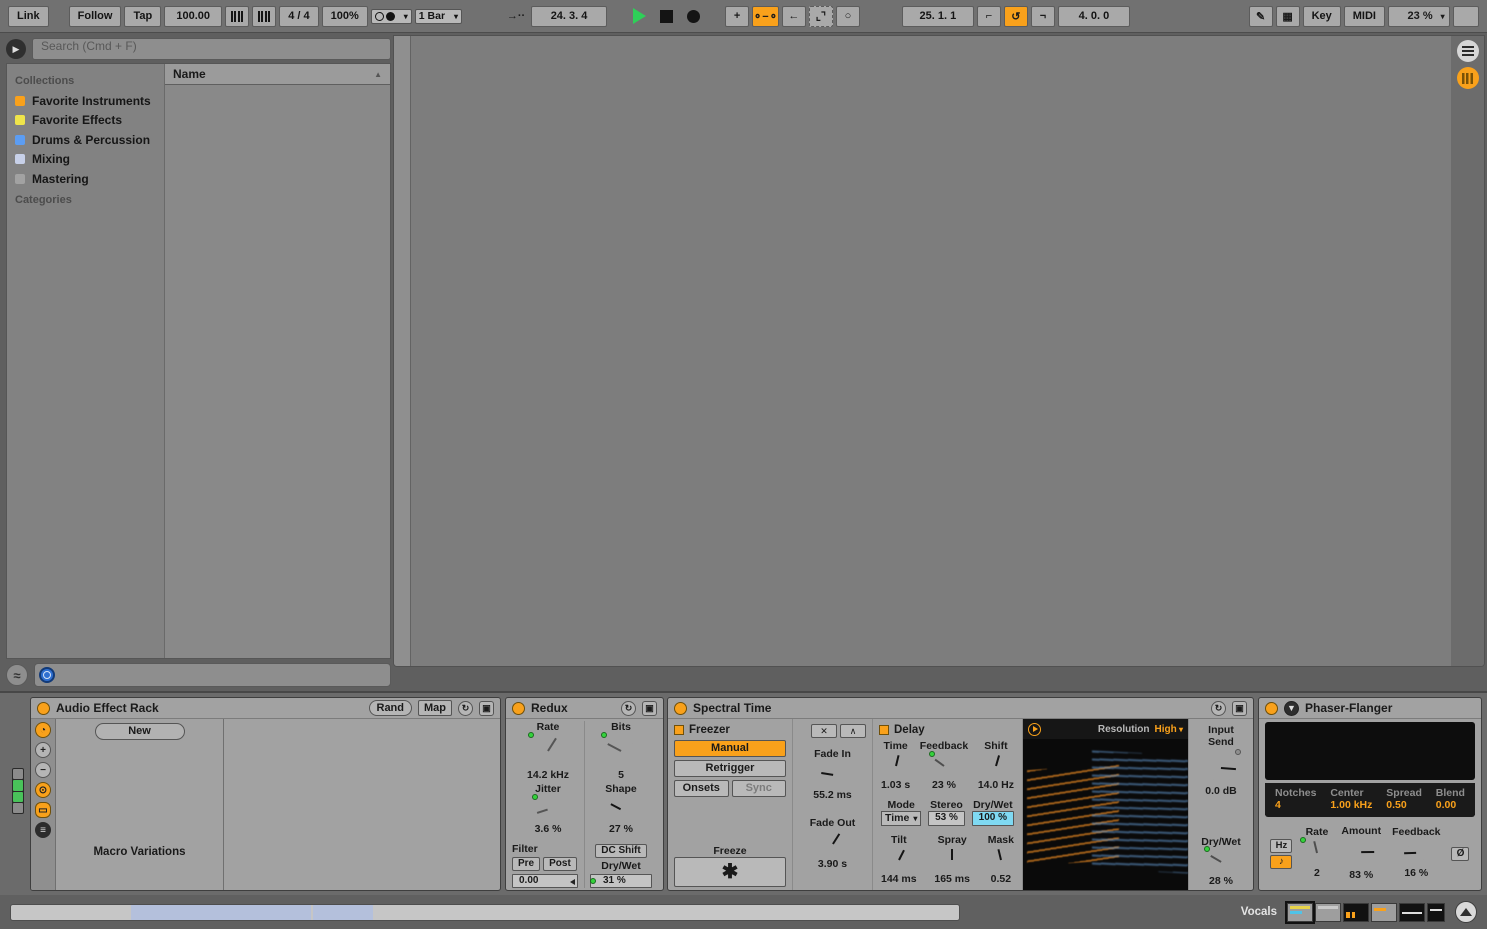 This screenshot has height=929, width=1487. Describe the element at coordinates (211, 49) in the screenshot. I see `search-input: Search (Cmd + F)` at that location.